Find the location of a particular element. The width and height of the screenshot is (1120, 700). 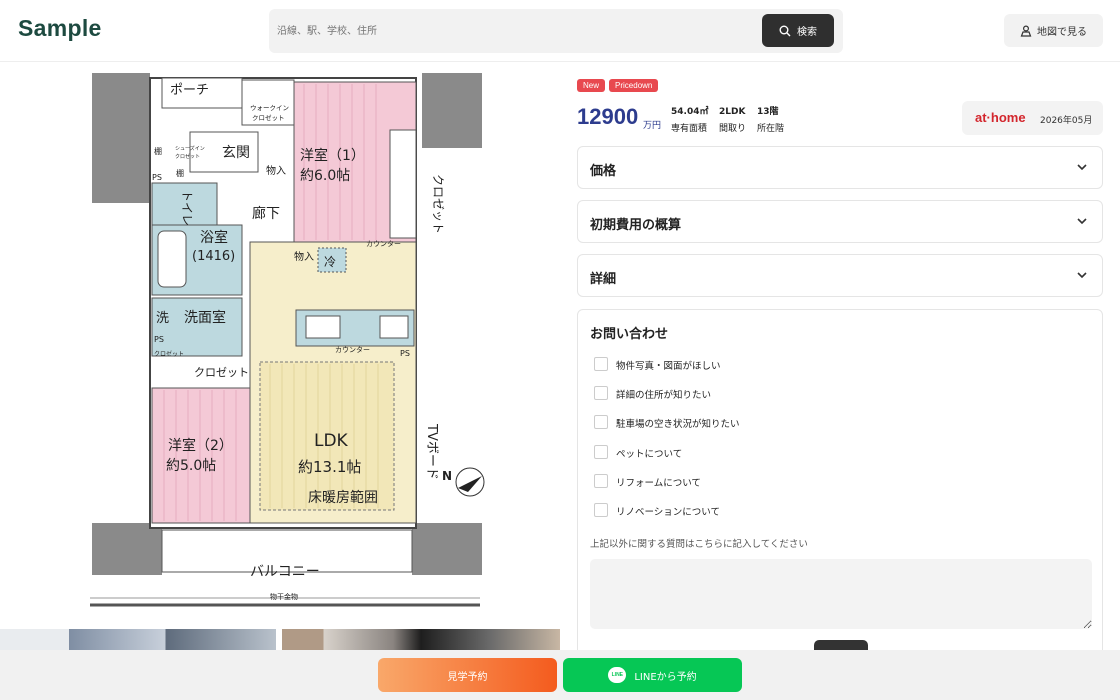

badges: New Pricedown is located at coordinates (618, 85).